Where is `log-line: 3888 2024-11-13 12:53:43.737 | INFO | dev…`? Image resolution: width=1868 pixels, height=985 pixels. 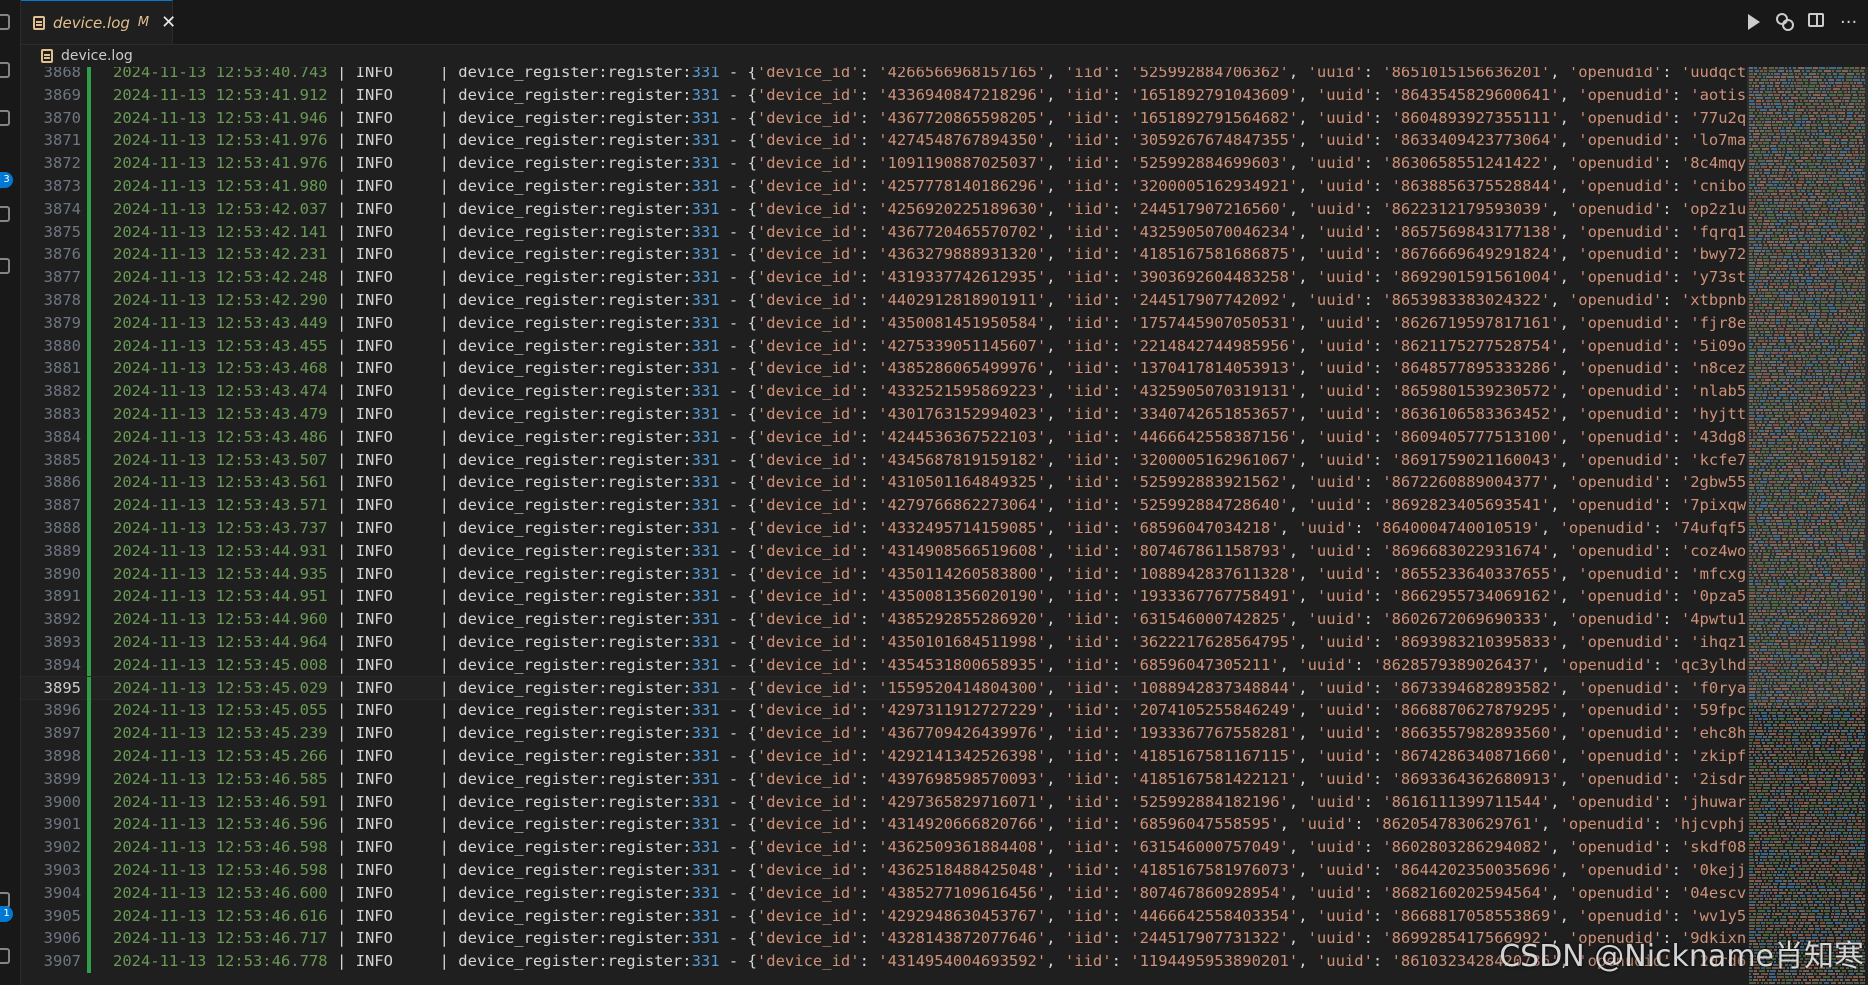
log-line: 3888 2024-11-13 12:53:43.737 | INFO | dev… is located at coordinates (884, 528).